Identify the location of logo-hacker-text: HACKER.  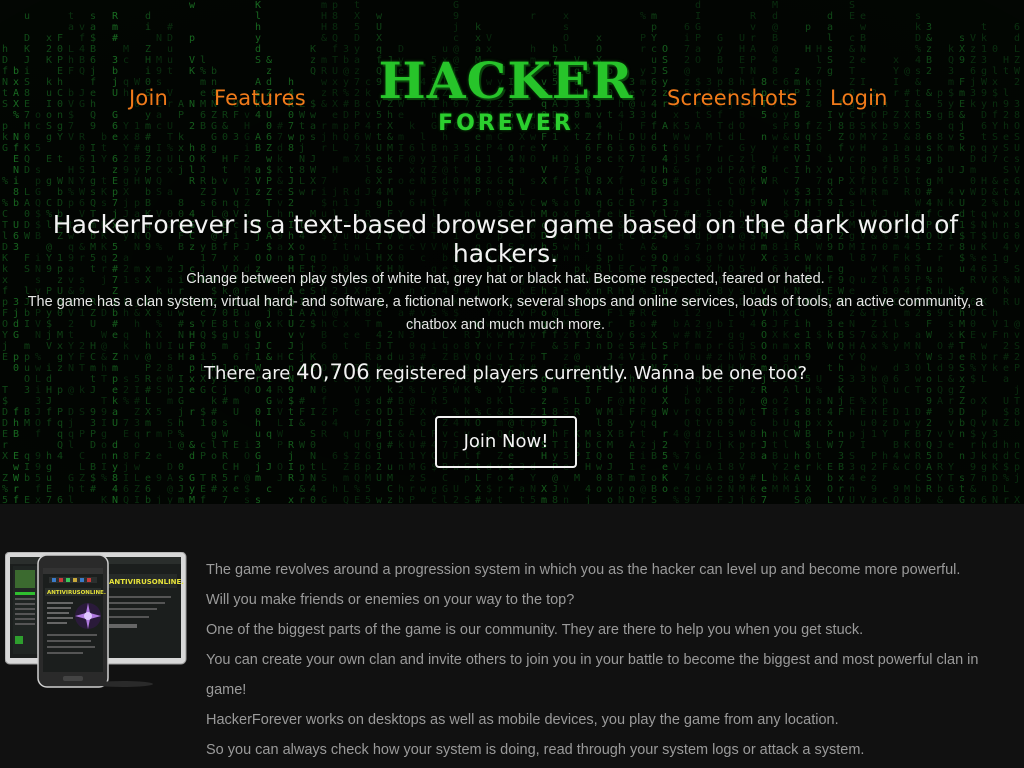
(506, 80).